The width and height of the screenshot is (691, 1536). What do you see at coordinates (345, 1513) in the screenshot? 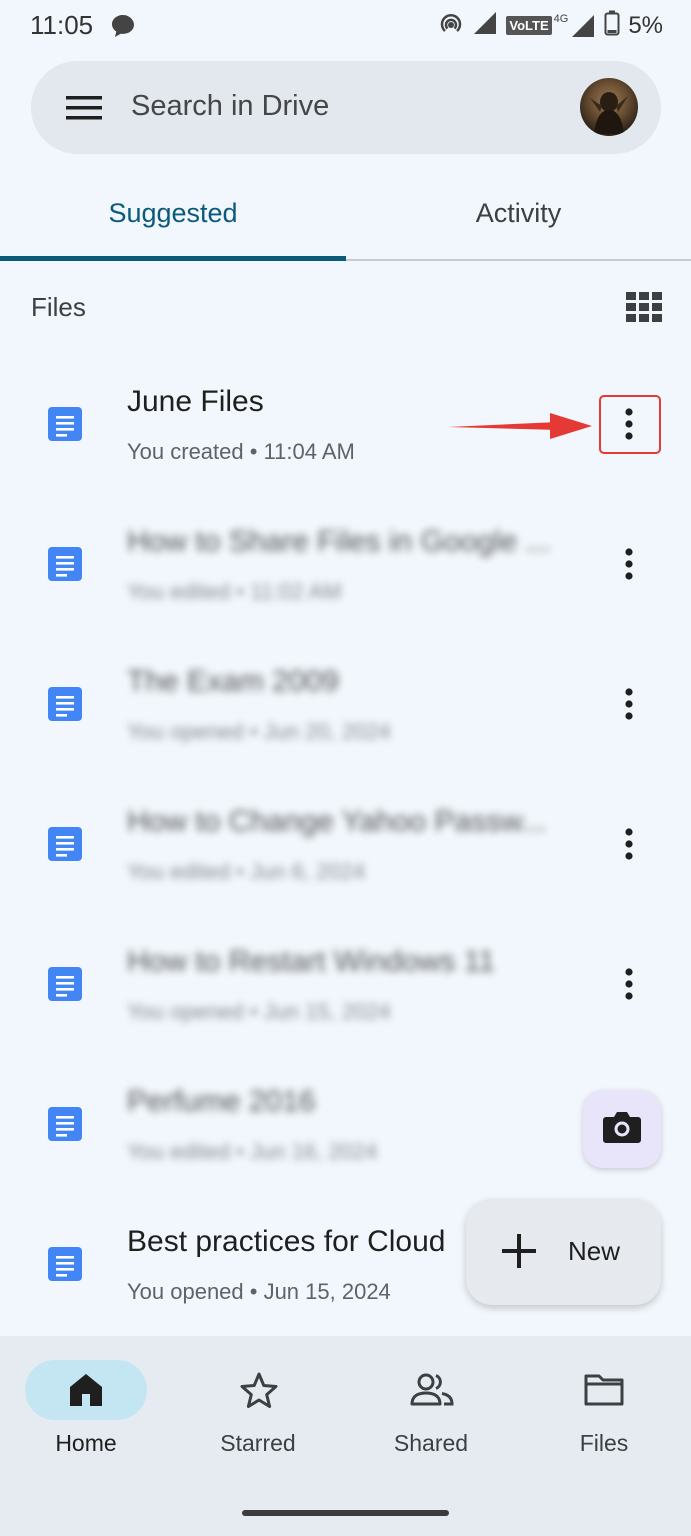
I see `gesture-home-indicator` at bounding box center [345, 1513].